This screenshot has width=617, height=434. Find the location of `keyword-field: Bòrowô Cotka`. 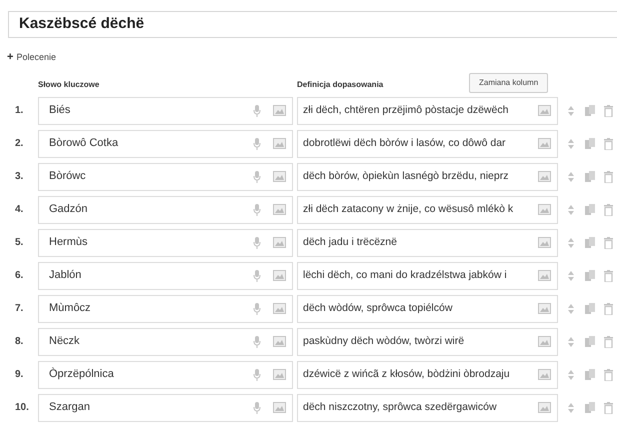

keyword-field: Bòrowô Cotka is located at coordinates (165, 144).